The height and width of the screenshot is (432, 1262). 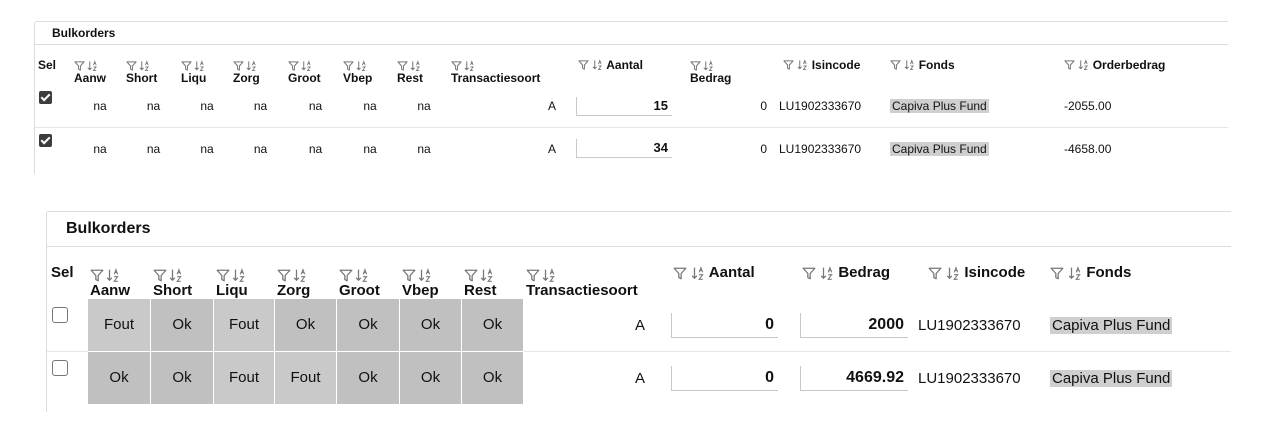 I want to click on status-zorg: na, so click(x=260, y=148).